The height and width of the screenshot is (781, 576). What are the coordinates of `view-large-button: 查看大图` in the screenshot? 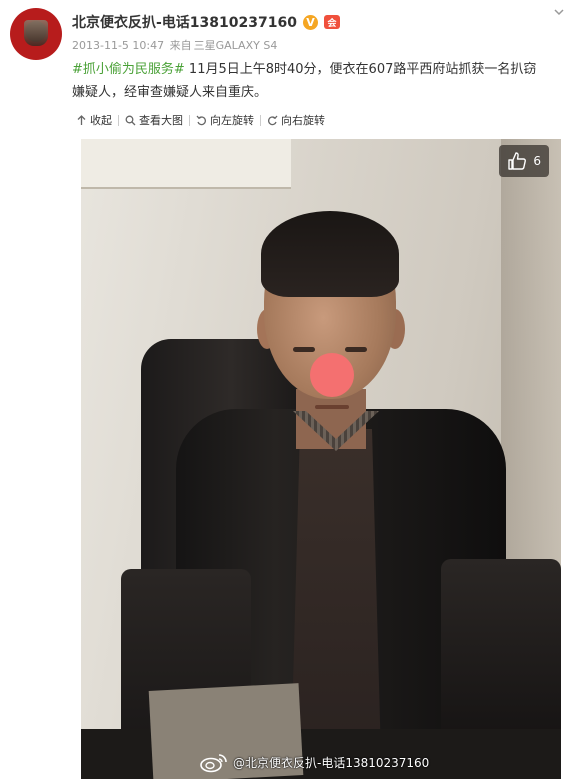 It's located at (154, 120).